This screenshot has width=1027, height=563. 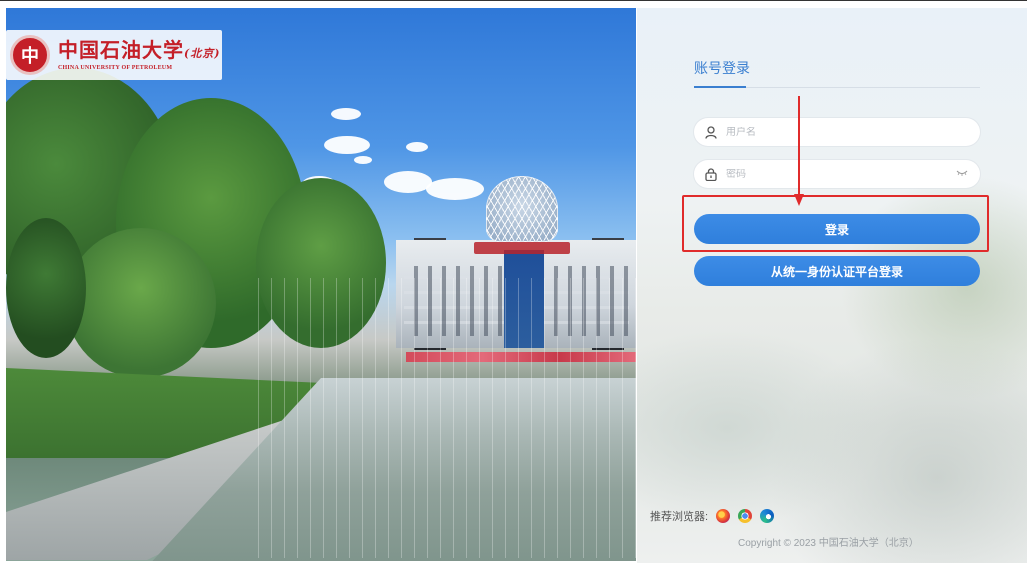 I want to click on logo-name-suffix: (北京), so click(x=202, y=53).